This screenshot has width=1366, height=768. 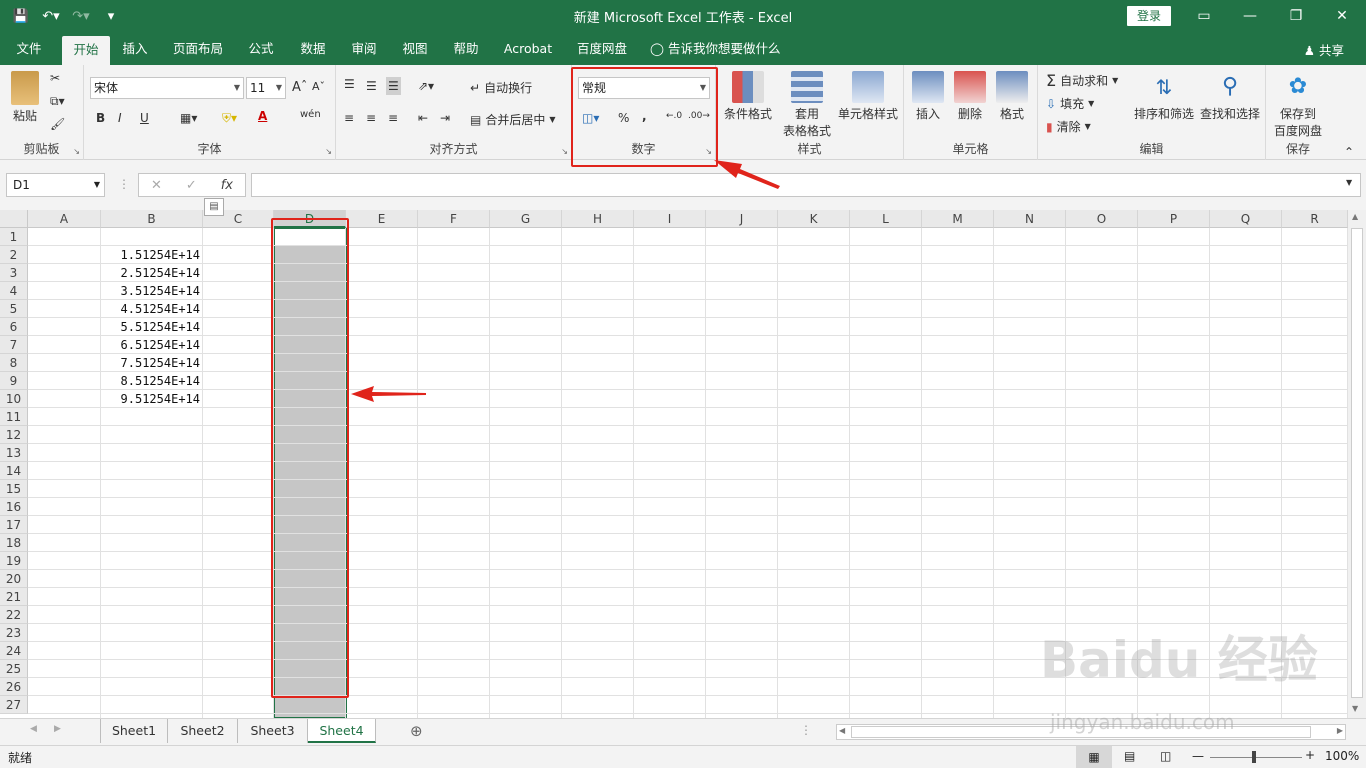 What do you see at coordinates (261, 49) in the screenshot?
I see `tab-formulas: 公式` at bounding box center [261, 49].